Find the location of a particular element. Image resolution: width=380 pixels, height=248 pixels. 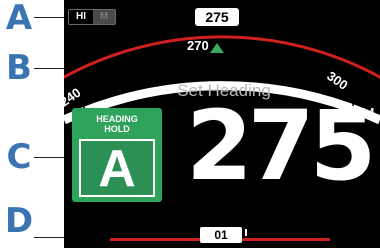

autopilot-mode-letter: A is located at coordinates (117, 168).